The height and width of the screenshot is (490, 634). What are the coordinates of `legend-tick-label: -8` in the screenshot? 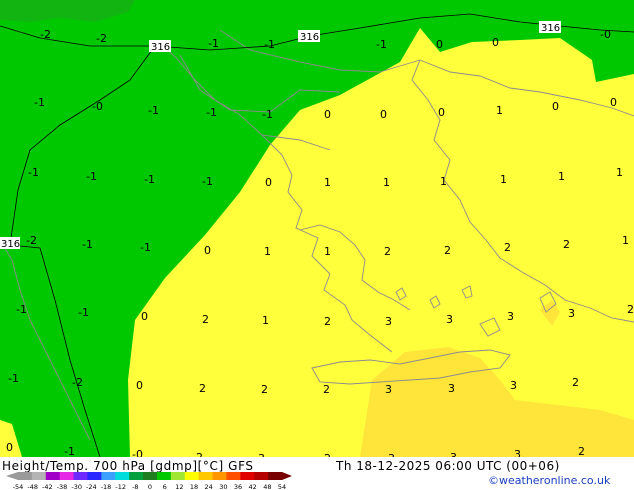 It's located at (135, 486).